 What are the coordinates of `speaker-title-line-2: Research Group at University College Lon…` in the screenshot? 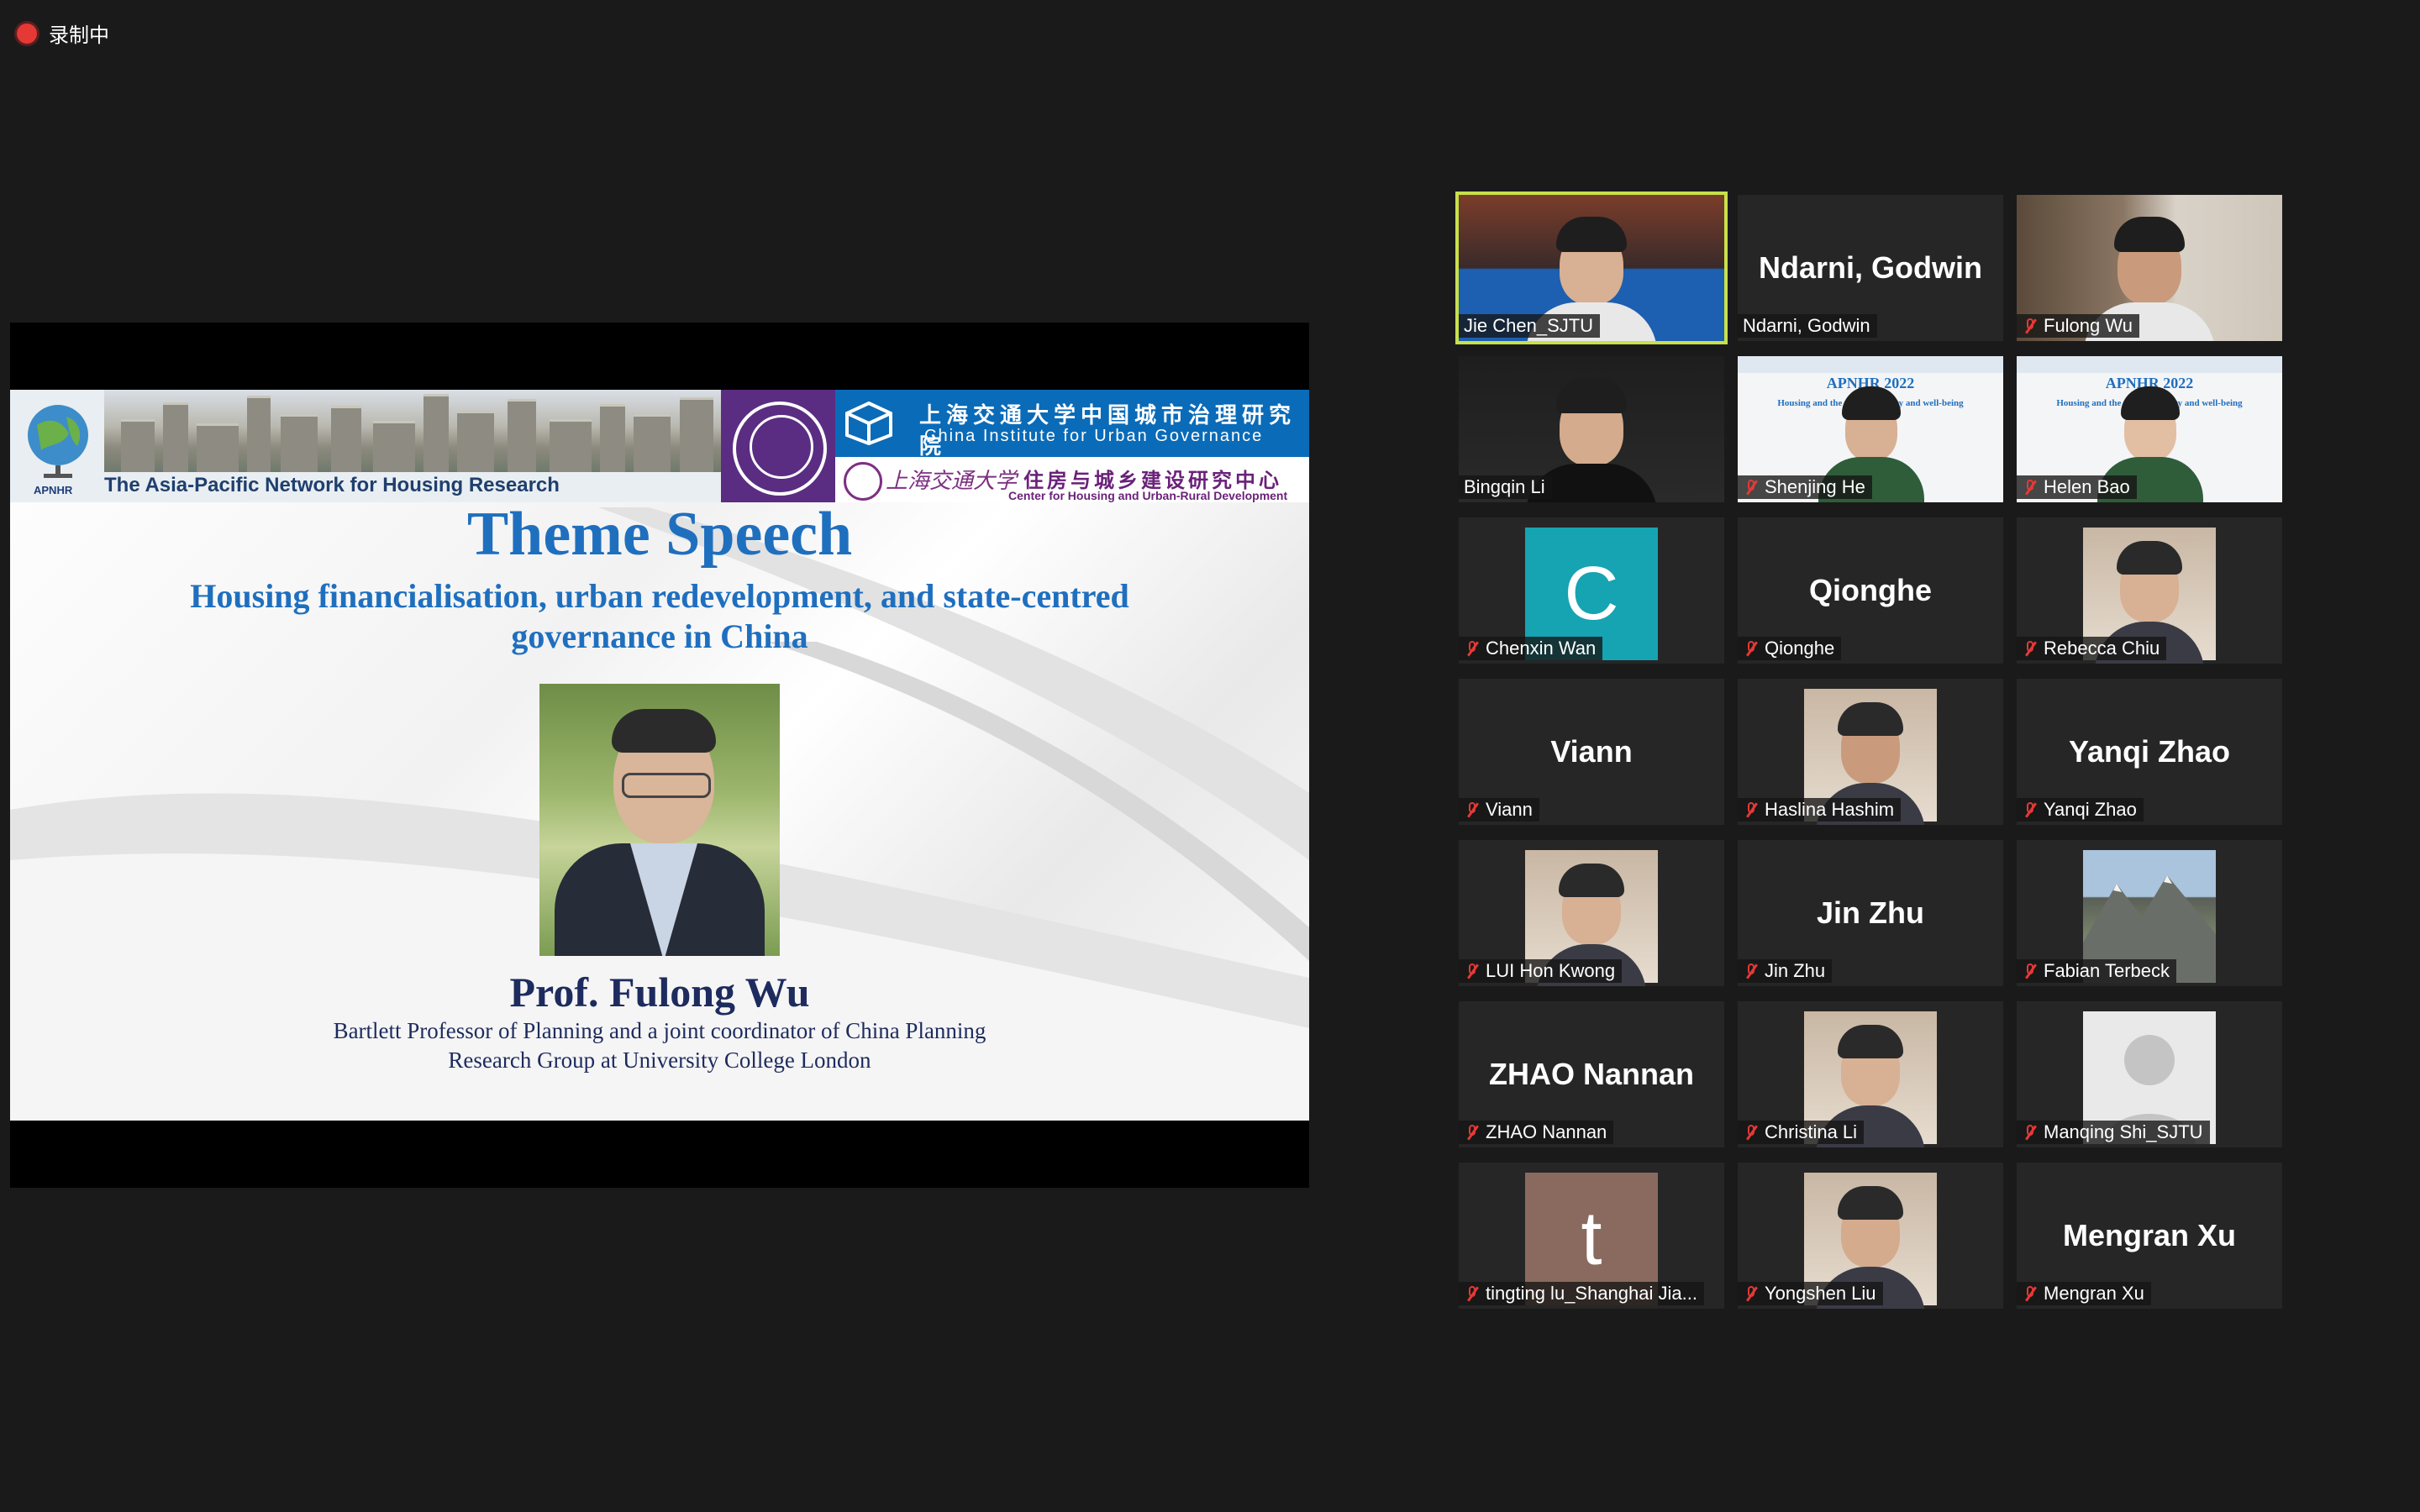 It's located at (659, 1060).